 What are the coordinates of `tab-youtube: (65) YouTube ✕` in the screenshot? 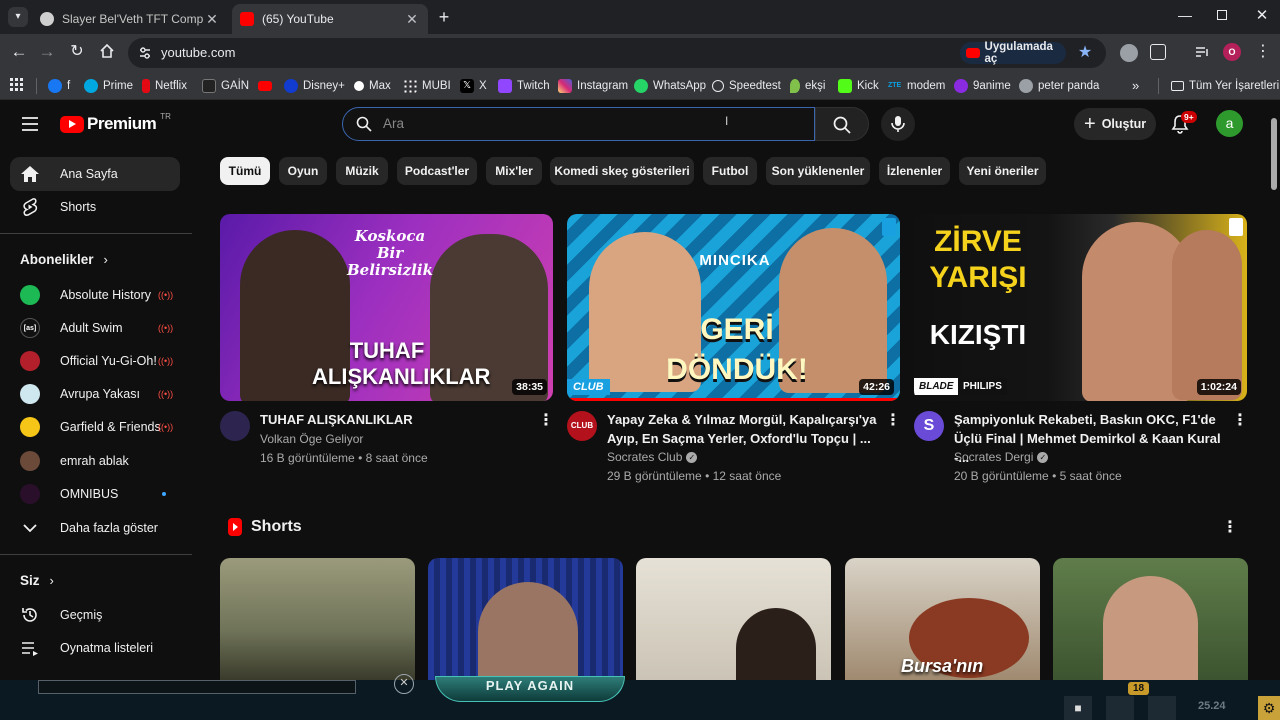 It's located at (330, 19).